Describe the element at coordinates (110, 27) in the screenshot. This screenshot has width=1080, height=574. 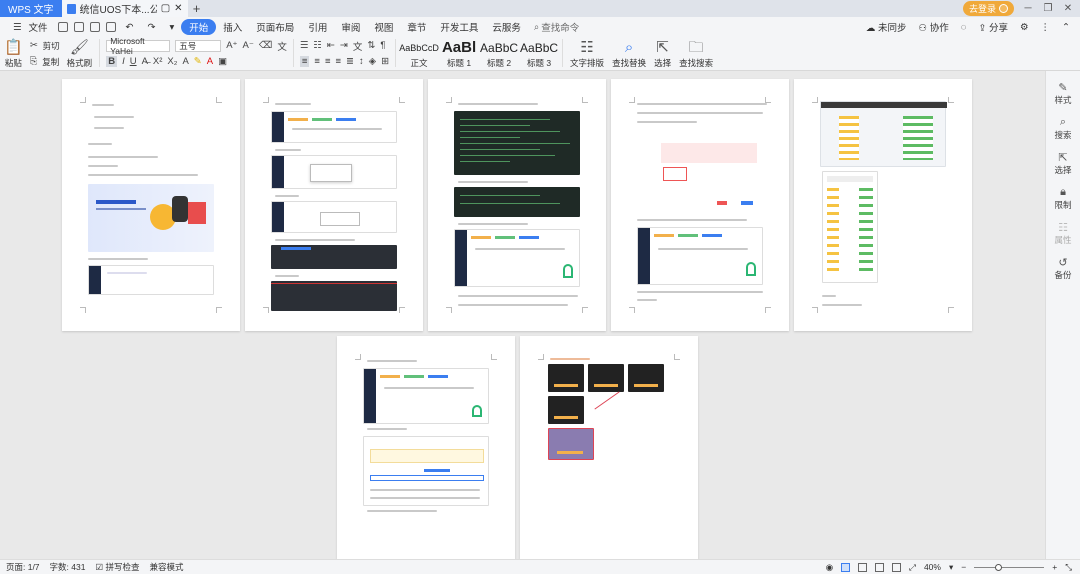
I see `print-preview-icon` at that location.